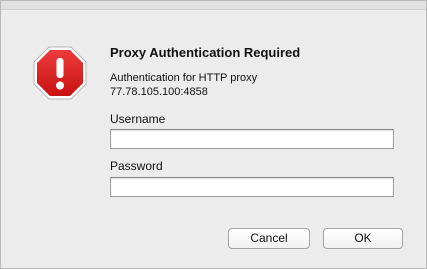 This screenshot has height=269, width=427. Describe the element at coordinates (60, 73) in the screenshot. I see `stop-alert-icon` at that location.